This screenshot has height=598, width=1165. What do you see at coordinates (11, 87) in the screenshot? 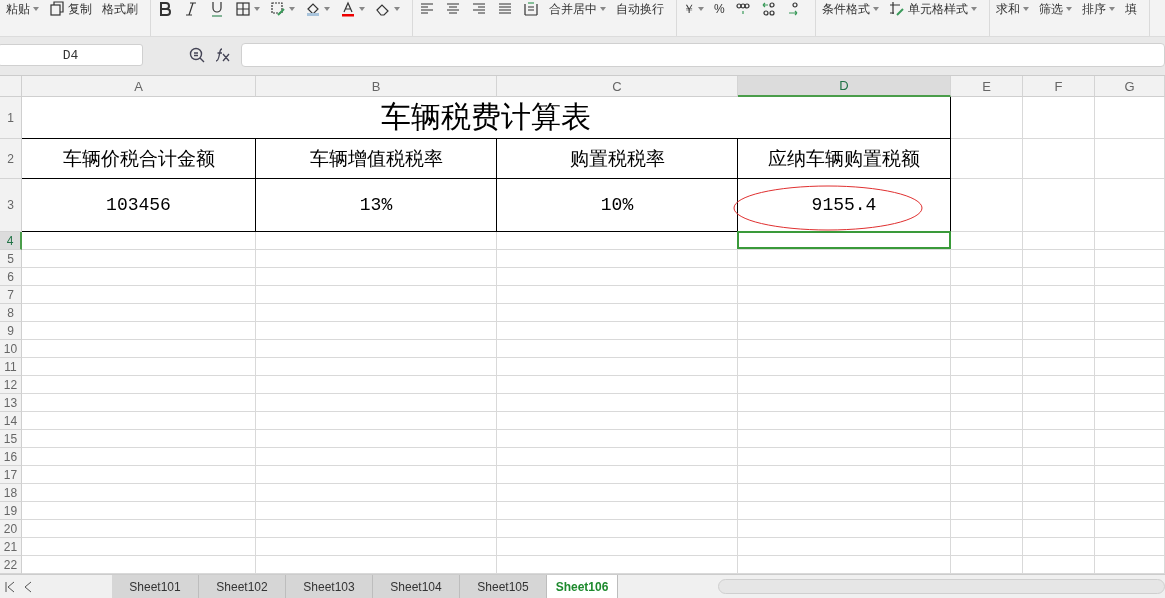
I see `select-all-corner` at bounding box center [11, 87].